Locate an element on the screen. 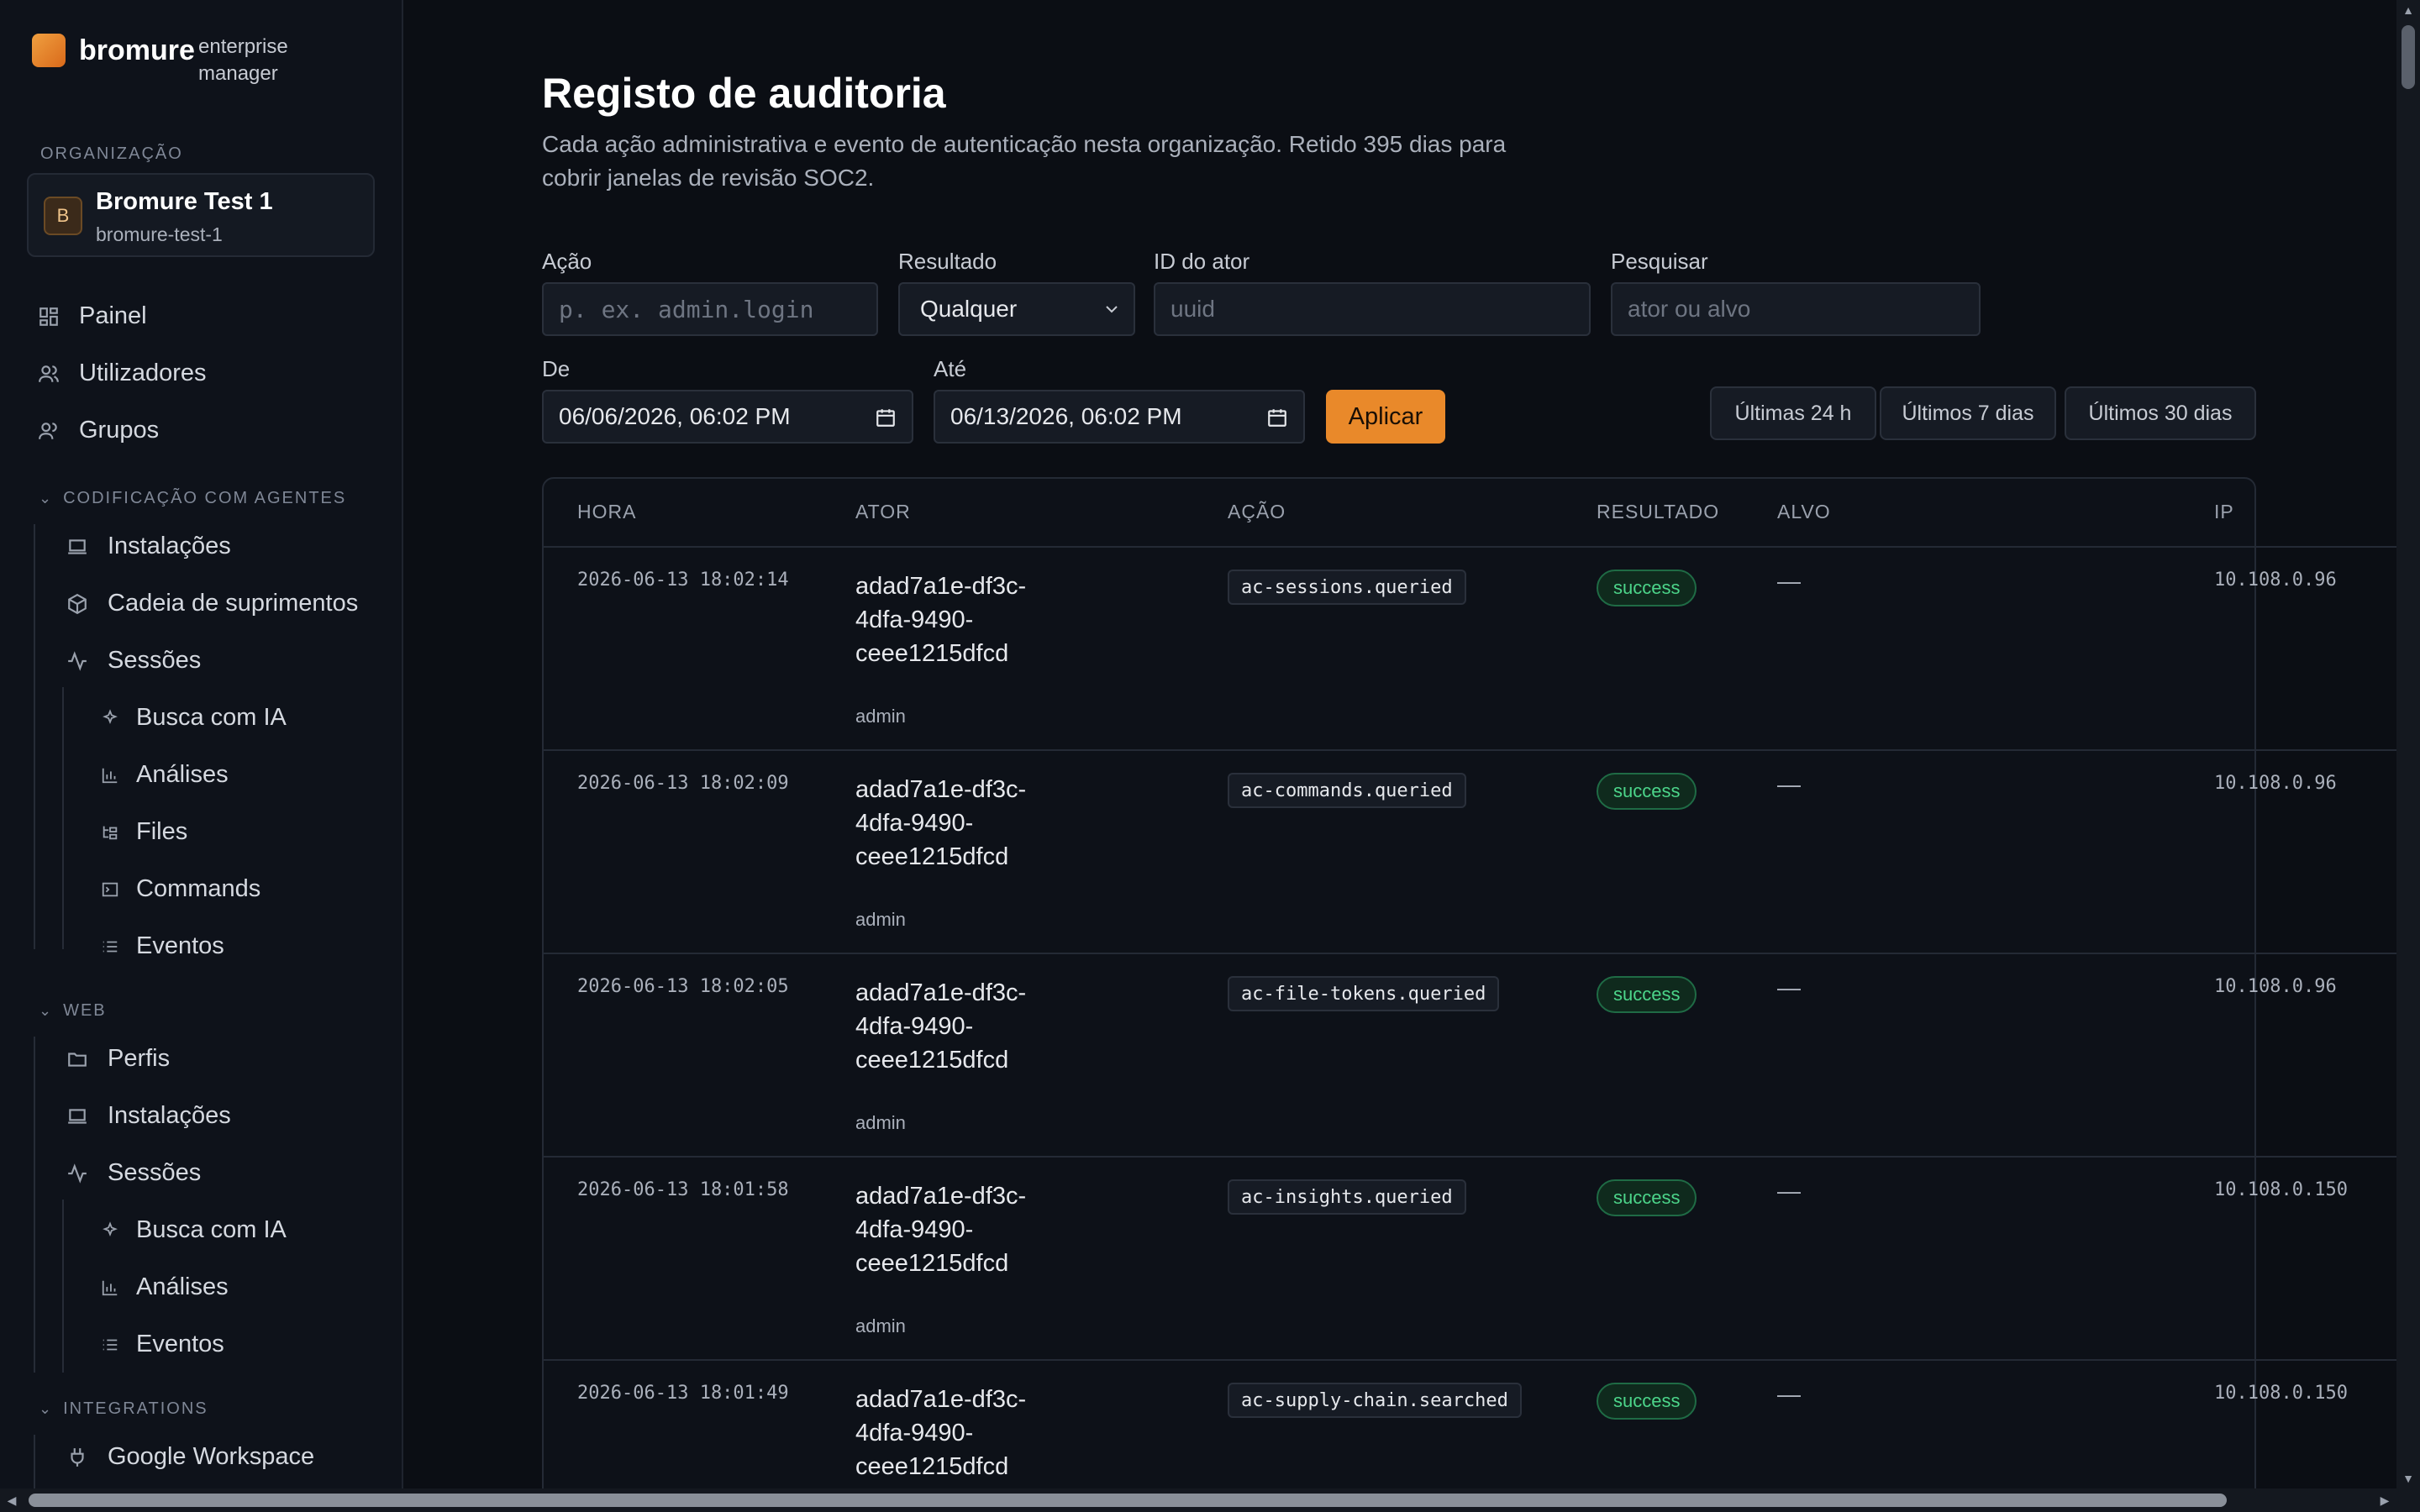 The image size is (2420, 1512). section-agents: ⌄ CODIFICAÇÃO COM AGENTES is located at coordinates (192, 498).